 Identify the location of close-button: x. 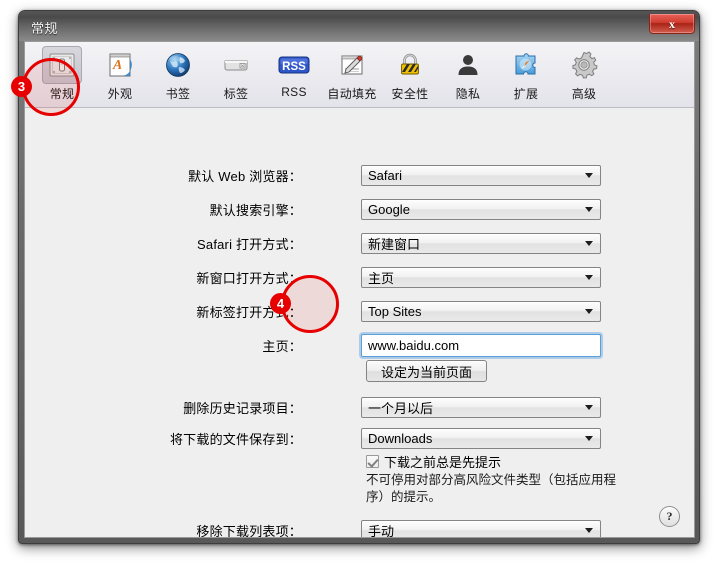
(672, 24).